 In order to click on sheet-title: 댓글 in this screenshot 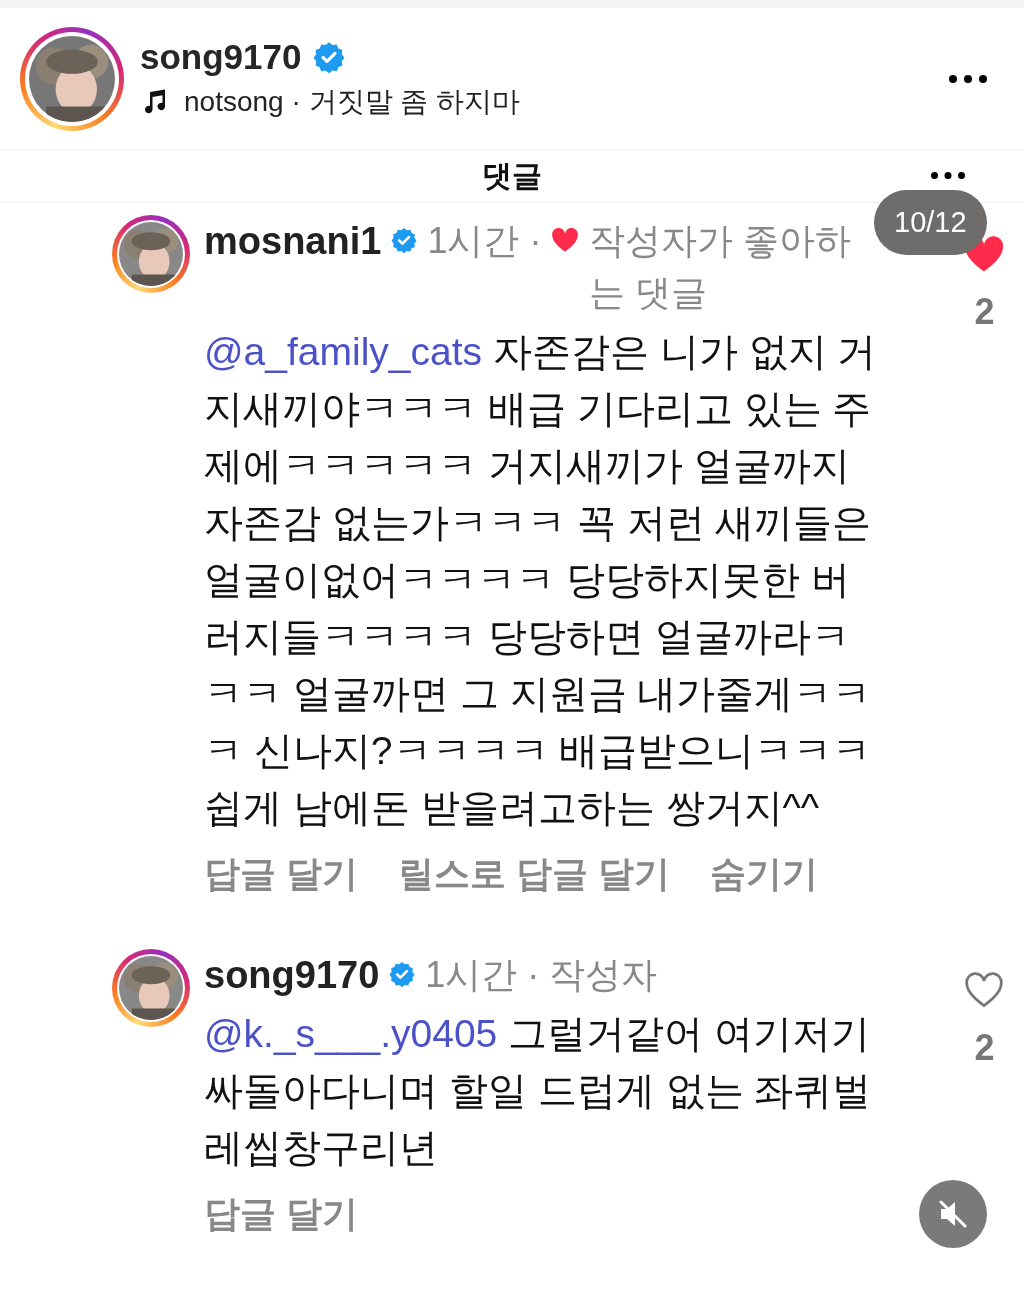, I will do `click(512, 175)`.